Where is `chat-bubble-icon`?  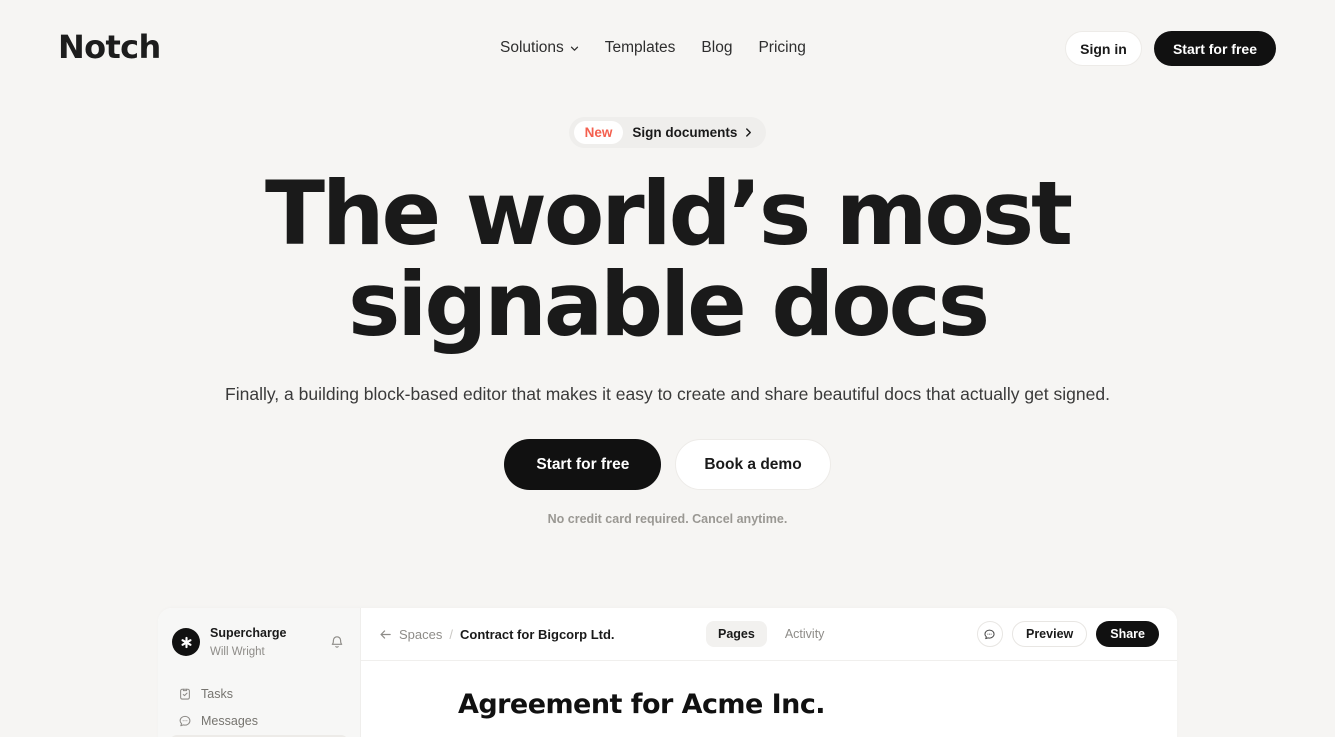 chat-bubble-icon is located at coordinates (185, 721).